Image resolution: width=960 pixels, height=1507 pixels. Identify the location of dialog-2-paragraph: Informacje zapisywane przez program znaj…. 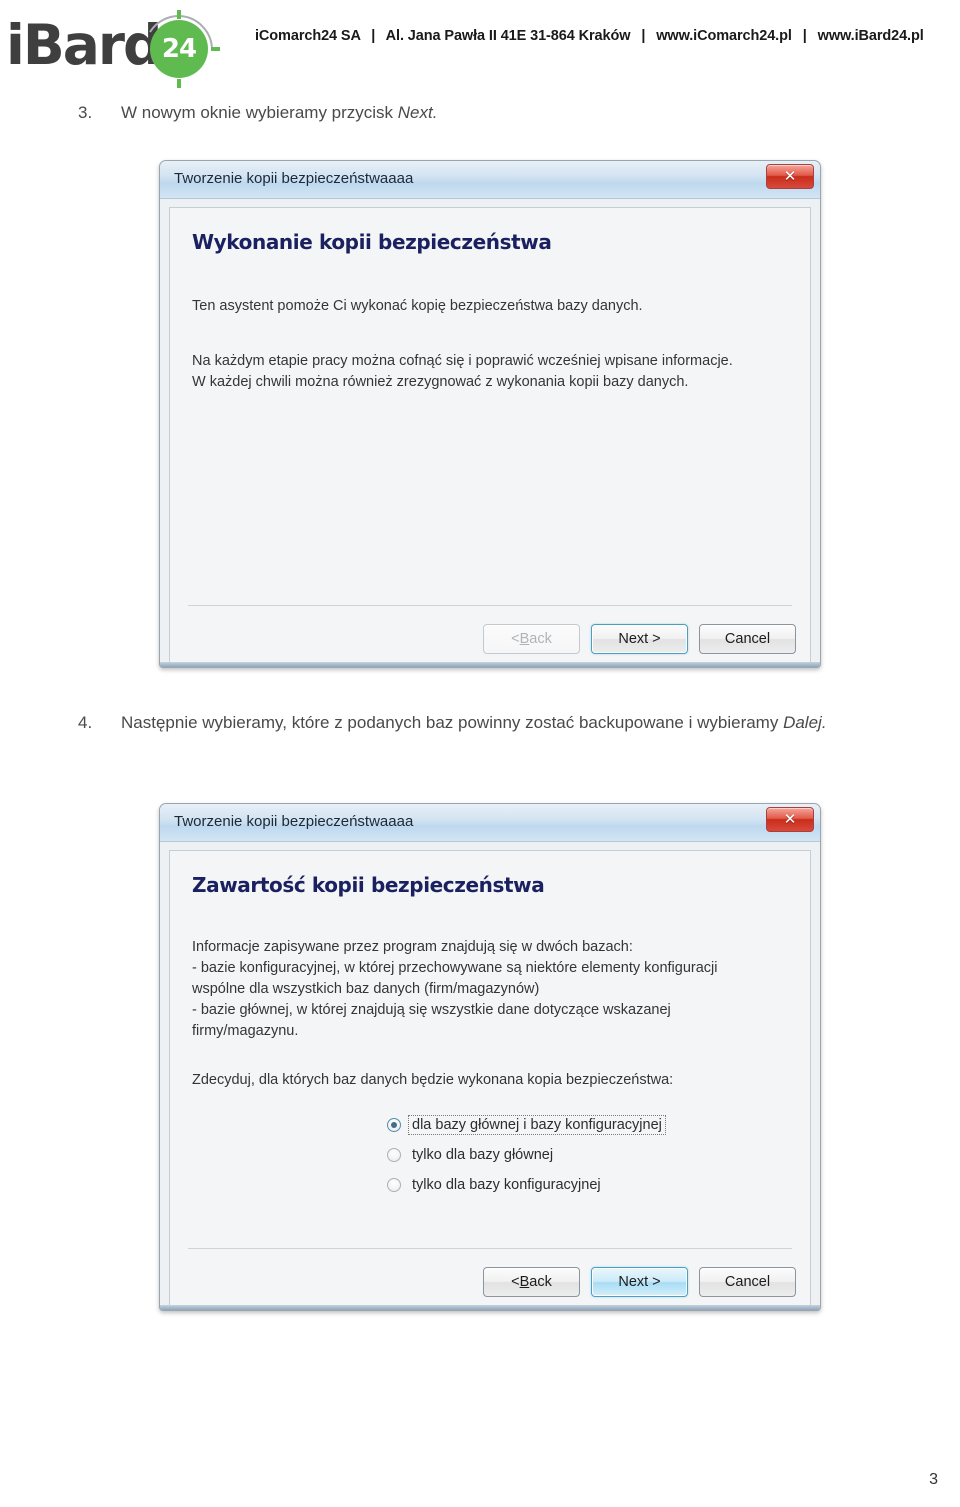
(490, 989).